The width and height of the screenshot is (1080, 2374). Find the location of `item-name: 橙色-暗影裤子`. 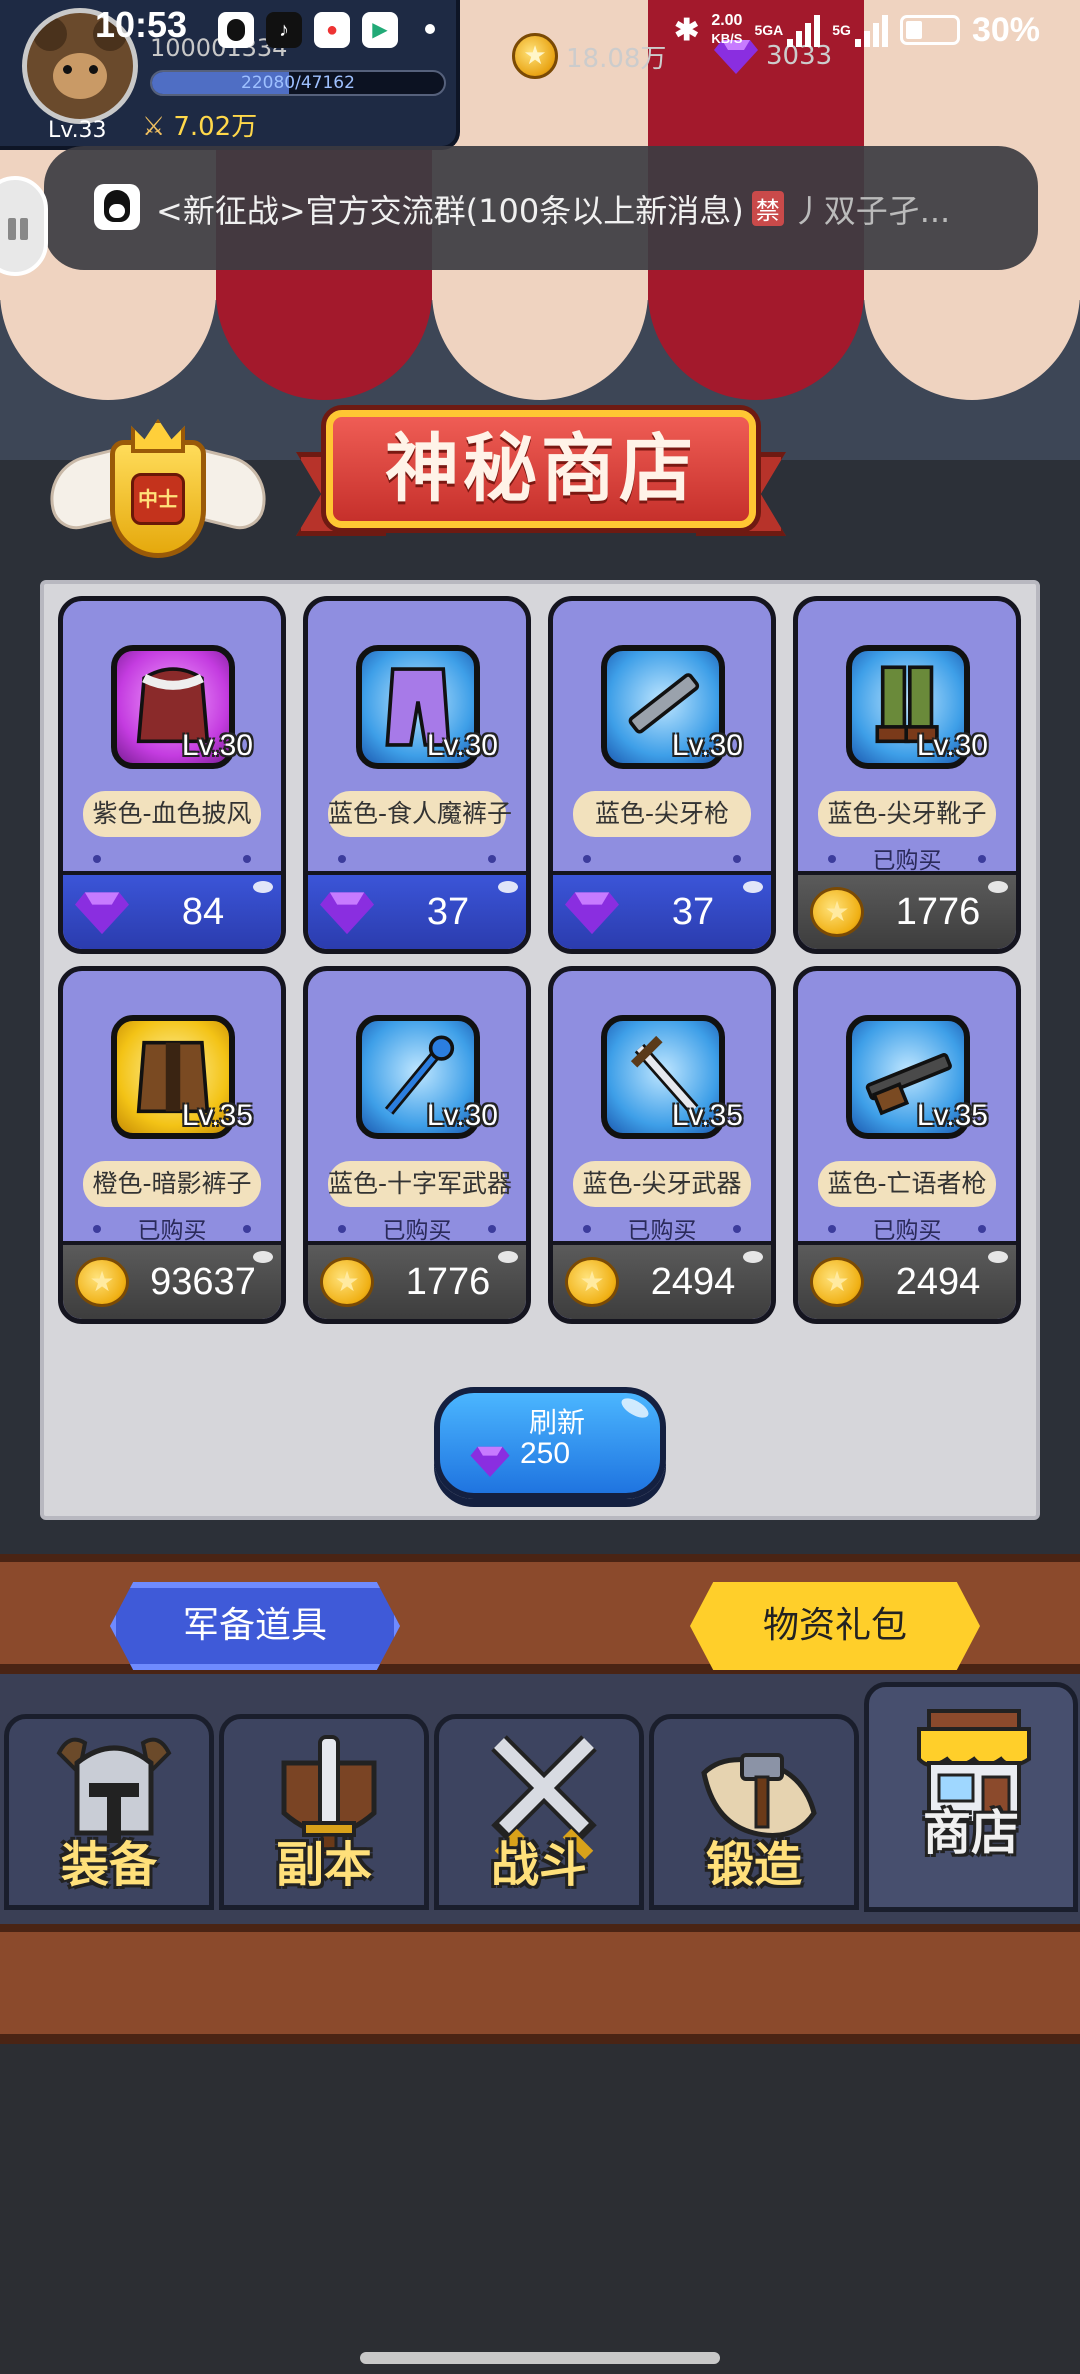

item-name: 橙色-暗影裤子 is located at coordinates (172, 1184).